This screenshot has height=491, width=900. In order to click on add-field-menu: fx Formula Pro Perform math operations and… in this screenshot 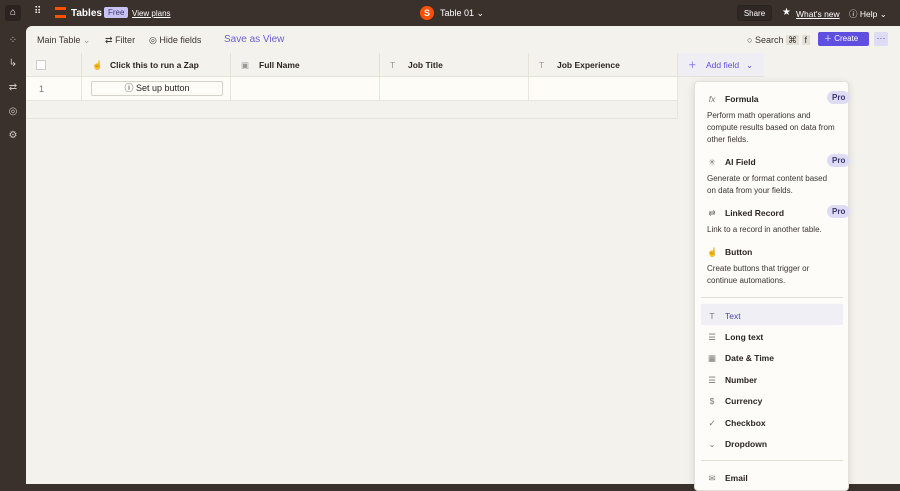, I will do `click(772, 286)`.